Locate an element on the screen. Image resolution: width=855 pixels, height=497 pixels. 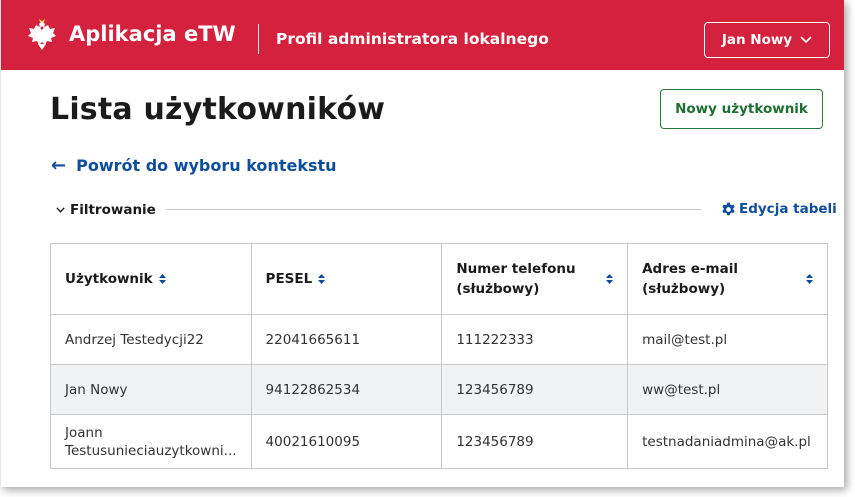
column-header-user: Użytkownik is located at coordinates (151, 279).